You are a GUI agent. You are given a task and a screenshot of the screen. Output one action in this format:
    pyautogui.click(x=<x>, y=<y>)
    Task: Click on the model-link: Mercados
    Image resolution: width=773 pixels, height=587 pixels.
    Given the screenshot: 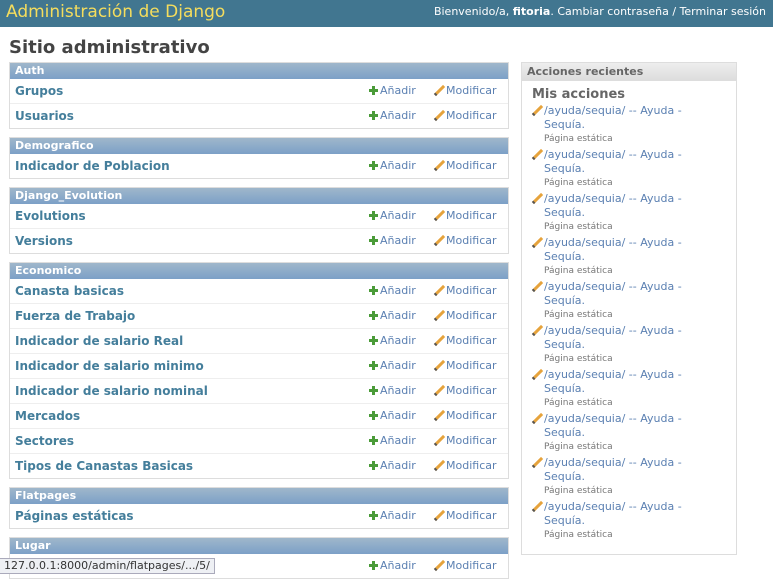 What is the action you would take?
    pyautogui.click(x=47, y=416)
    